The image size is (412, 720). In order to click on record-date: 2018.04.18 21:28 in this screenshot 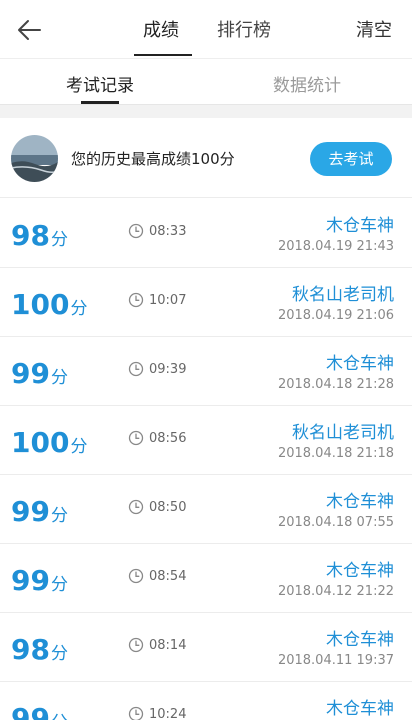, I will do `click(335, 384)`.